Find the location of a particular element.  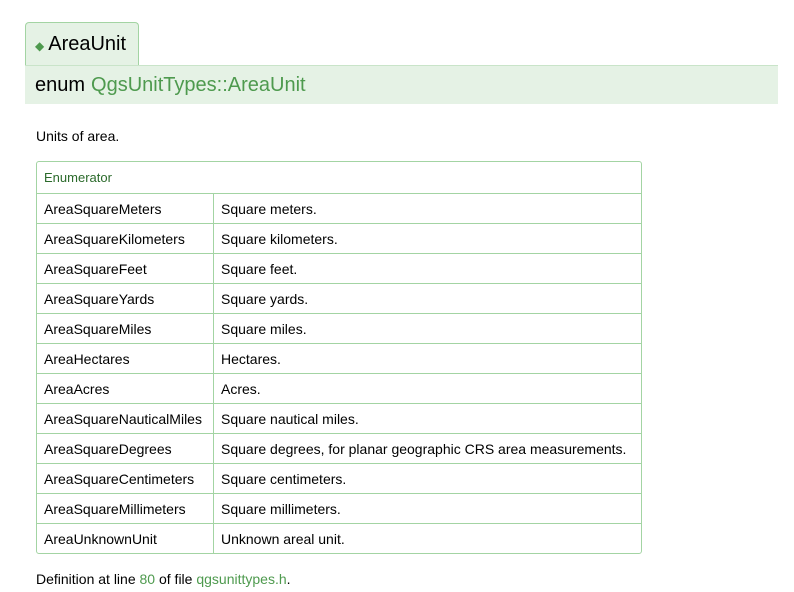

enum-keyword: enum is located at coordinates (60, 84).